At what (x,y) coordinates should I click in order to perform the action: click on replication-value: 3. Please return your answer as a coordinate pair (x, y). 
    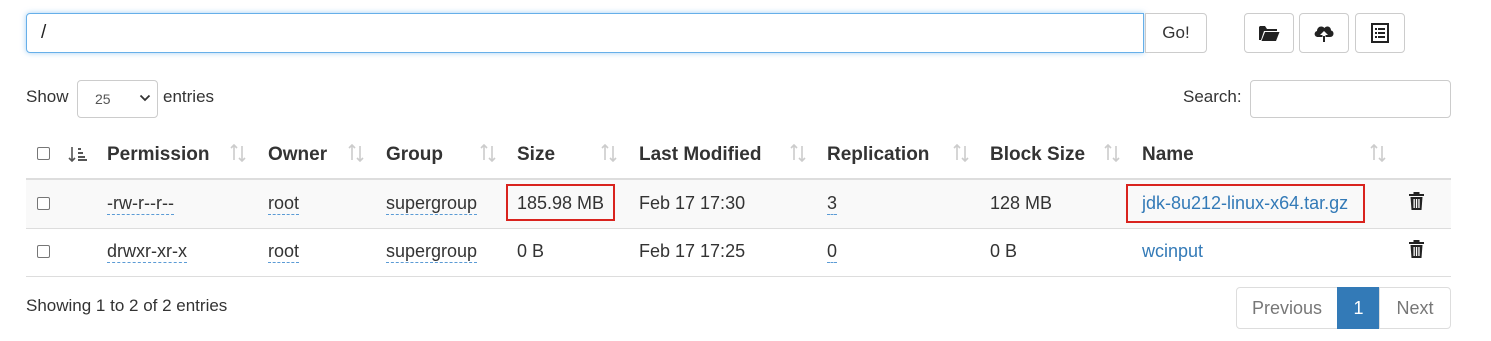
    Looking at the image, I should click on (832, 204).